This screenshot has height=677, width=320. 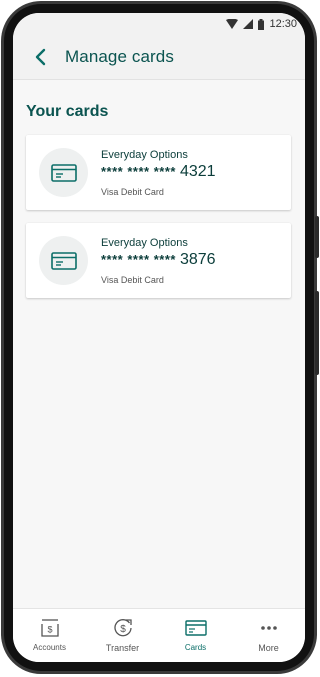 What do you see at coordinates (261, 24) in the screenshot?
I see `battery-icon` at bounding box center [261, 24].